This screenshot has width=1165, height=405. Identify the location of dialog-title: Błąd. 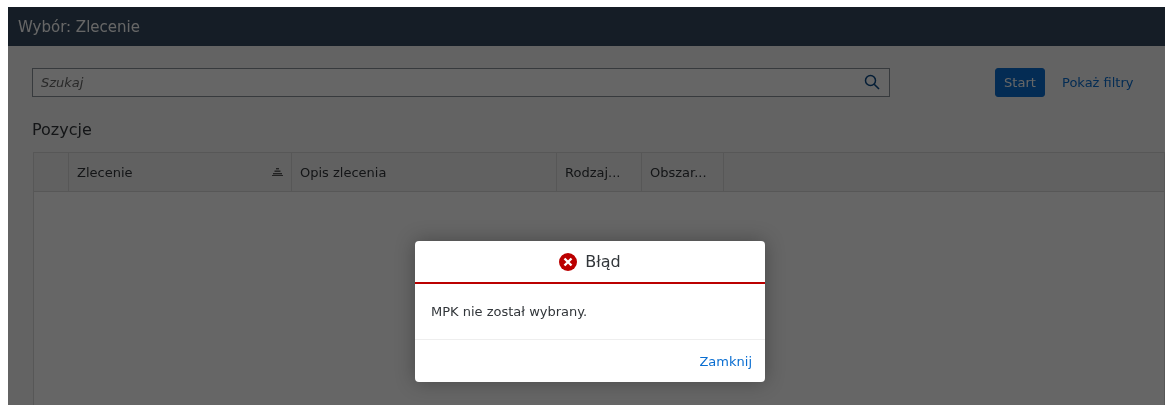
(603, 261).